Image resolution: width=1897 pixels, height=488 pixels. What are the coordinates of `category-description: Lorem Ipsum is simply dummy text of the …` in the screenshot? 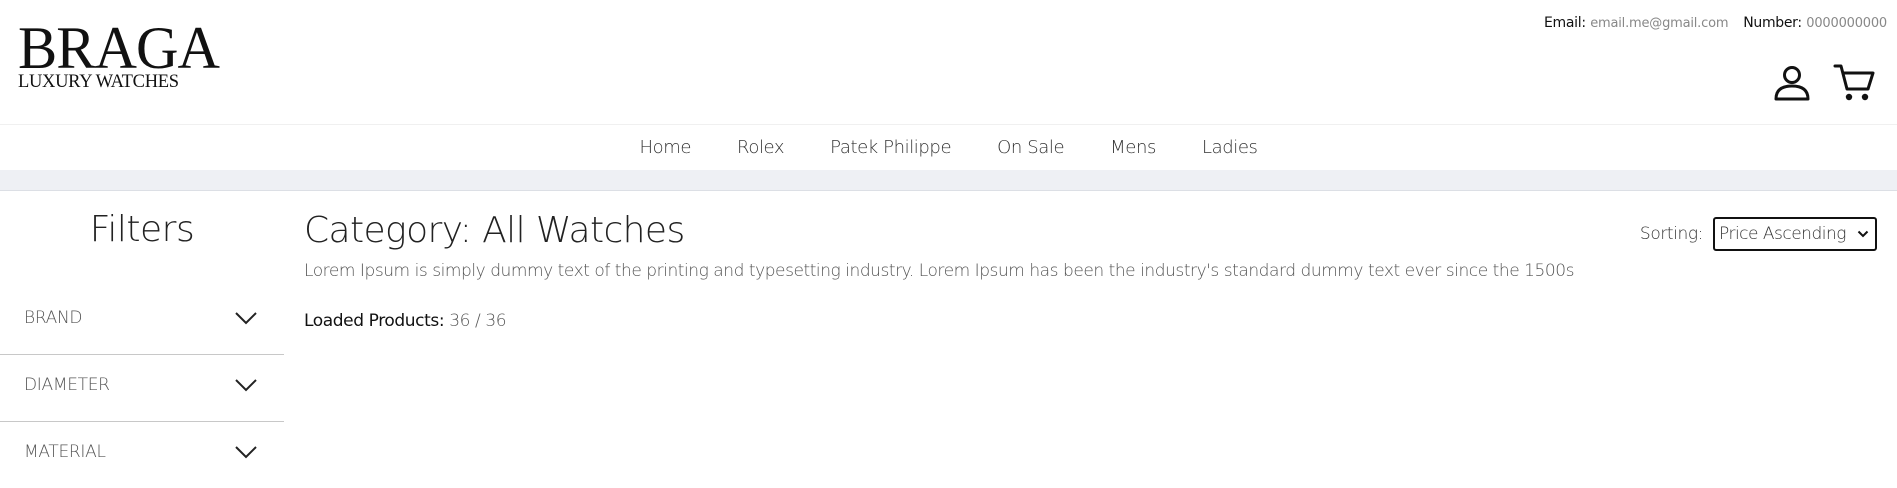 It's located at (939, 271).